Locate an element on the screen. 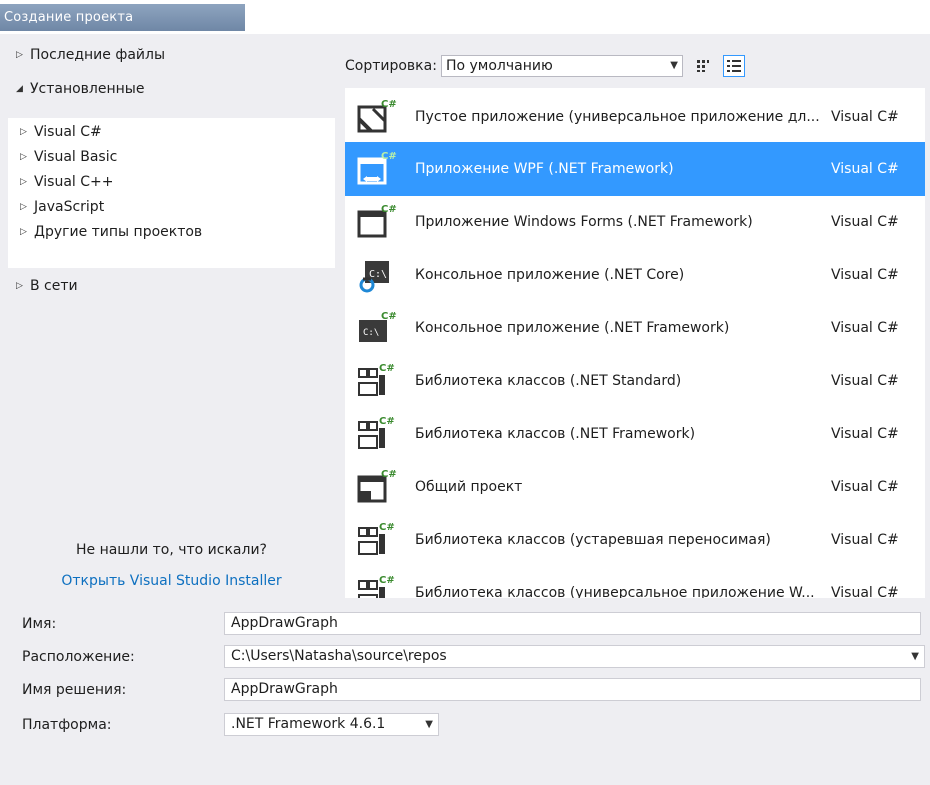 The image size is (930, 785). tree-item-label: Visual C# is located at coordinates (68, 132).